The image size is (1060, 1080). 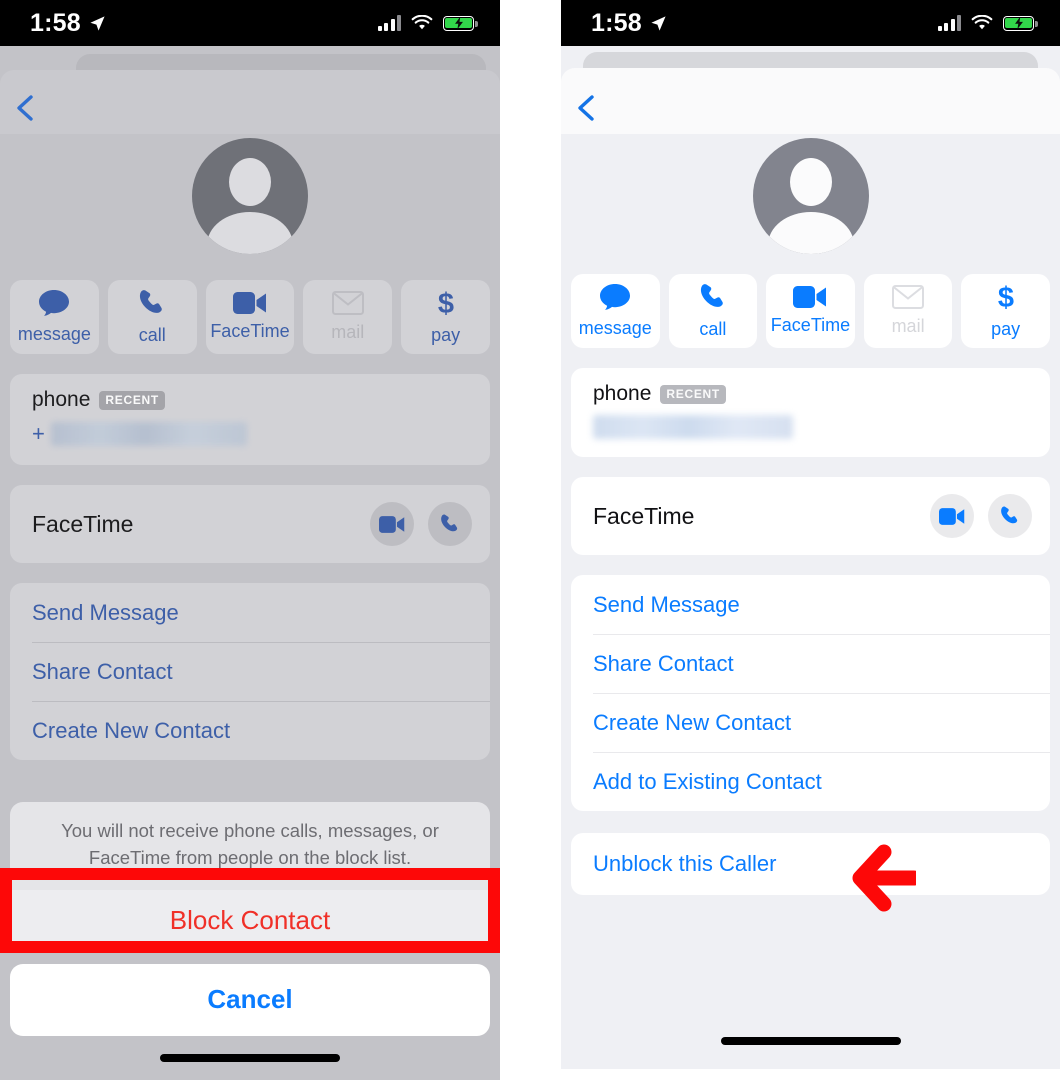 What do you see at coordinates (389, 23) in the screenshot?
I see `cellular-signal-icon` at bounding box center [389, 23].